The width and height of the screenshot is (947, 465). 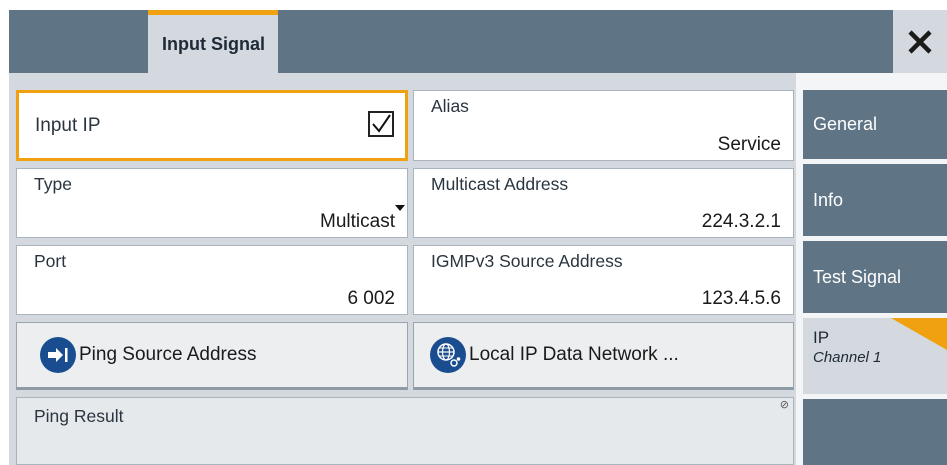 What do you see at coordinates (50, 261) in the screenshot?
I see `port-label: Port` at bounding box center [50, 261].